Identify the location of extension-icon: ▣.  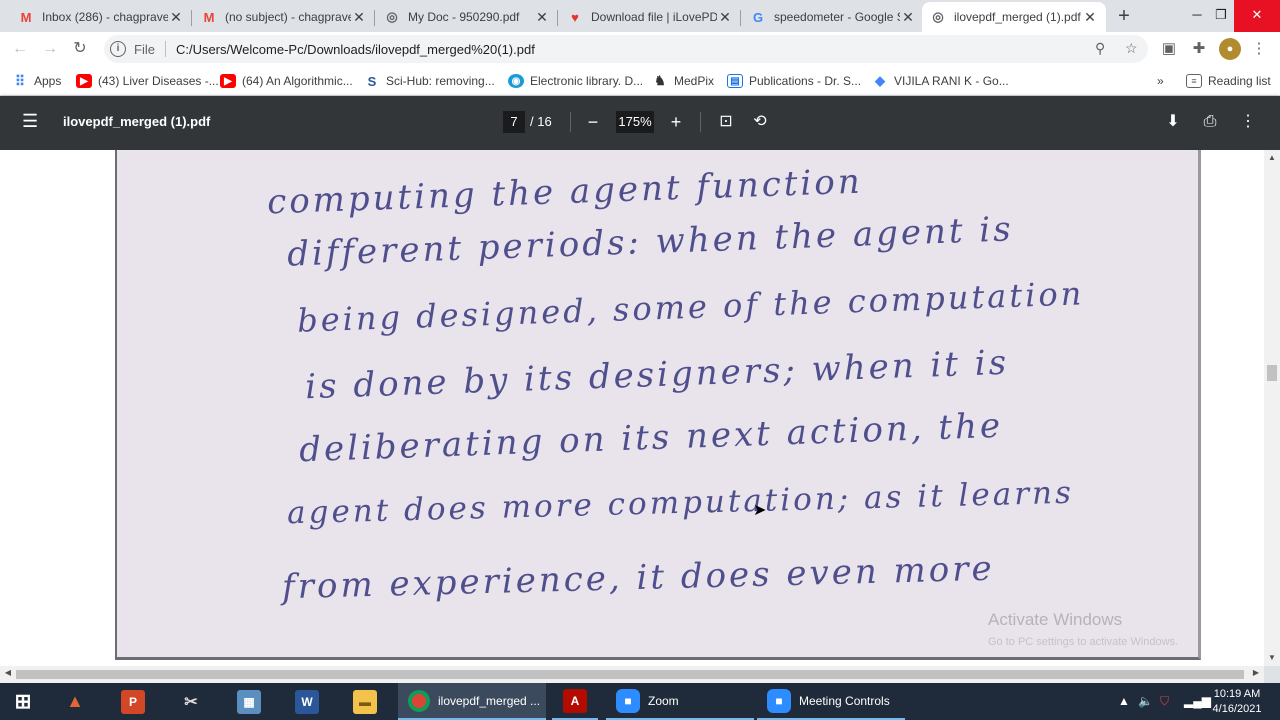
(1169, 49).